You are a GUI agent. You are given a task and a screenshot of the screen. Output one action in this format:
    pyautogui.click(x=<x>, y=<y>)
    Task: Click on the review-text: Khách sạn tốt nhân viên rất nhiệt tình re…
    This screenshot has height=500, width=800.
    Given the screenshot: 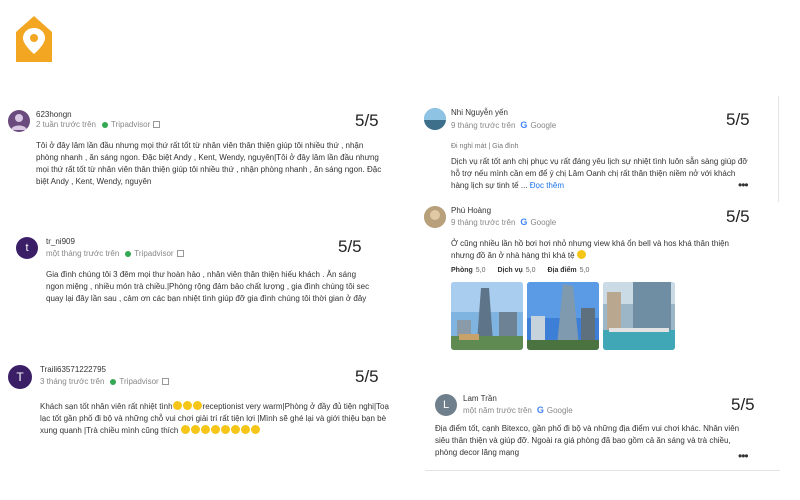 What is the action you would take?
    pyautogui.click(x=215, y=419)
    